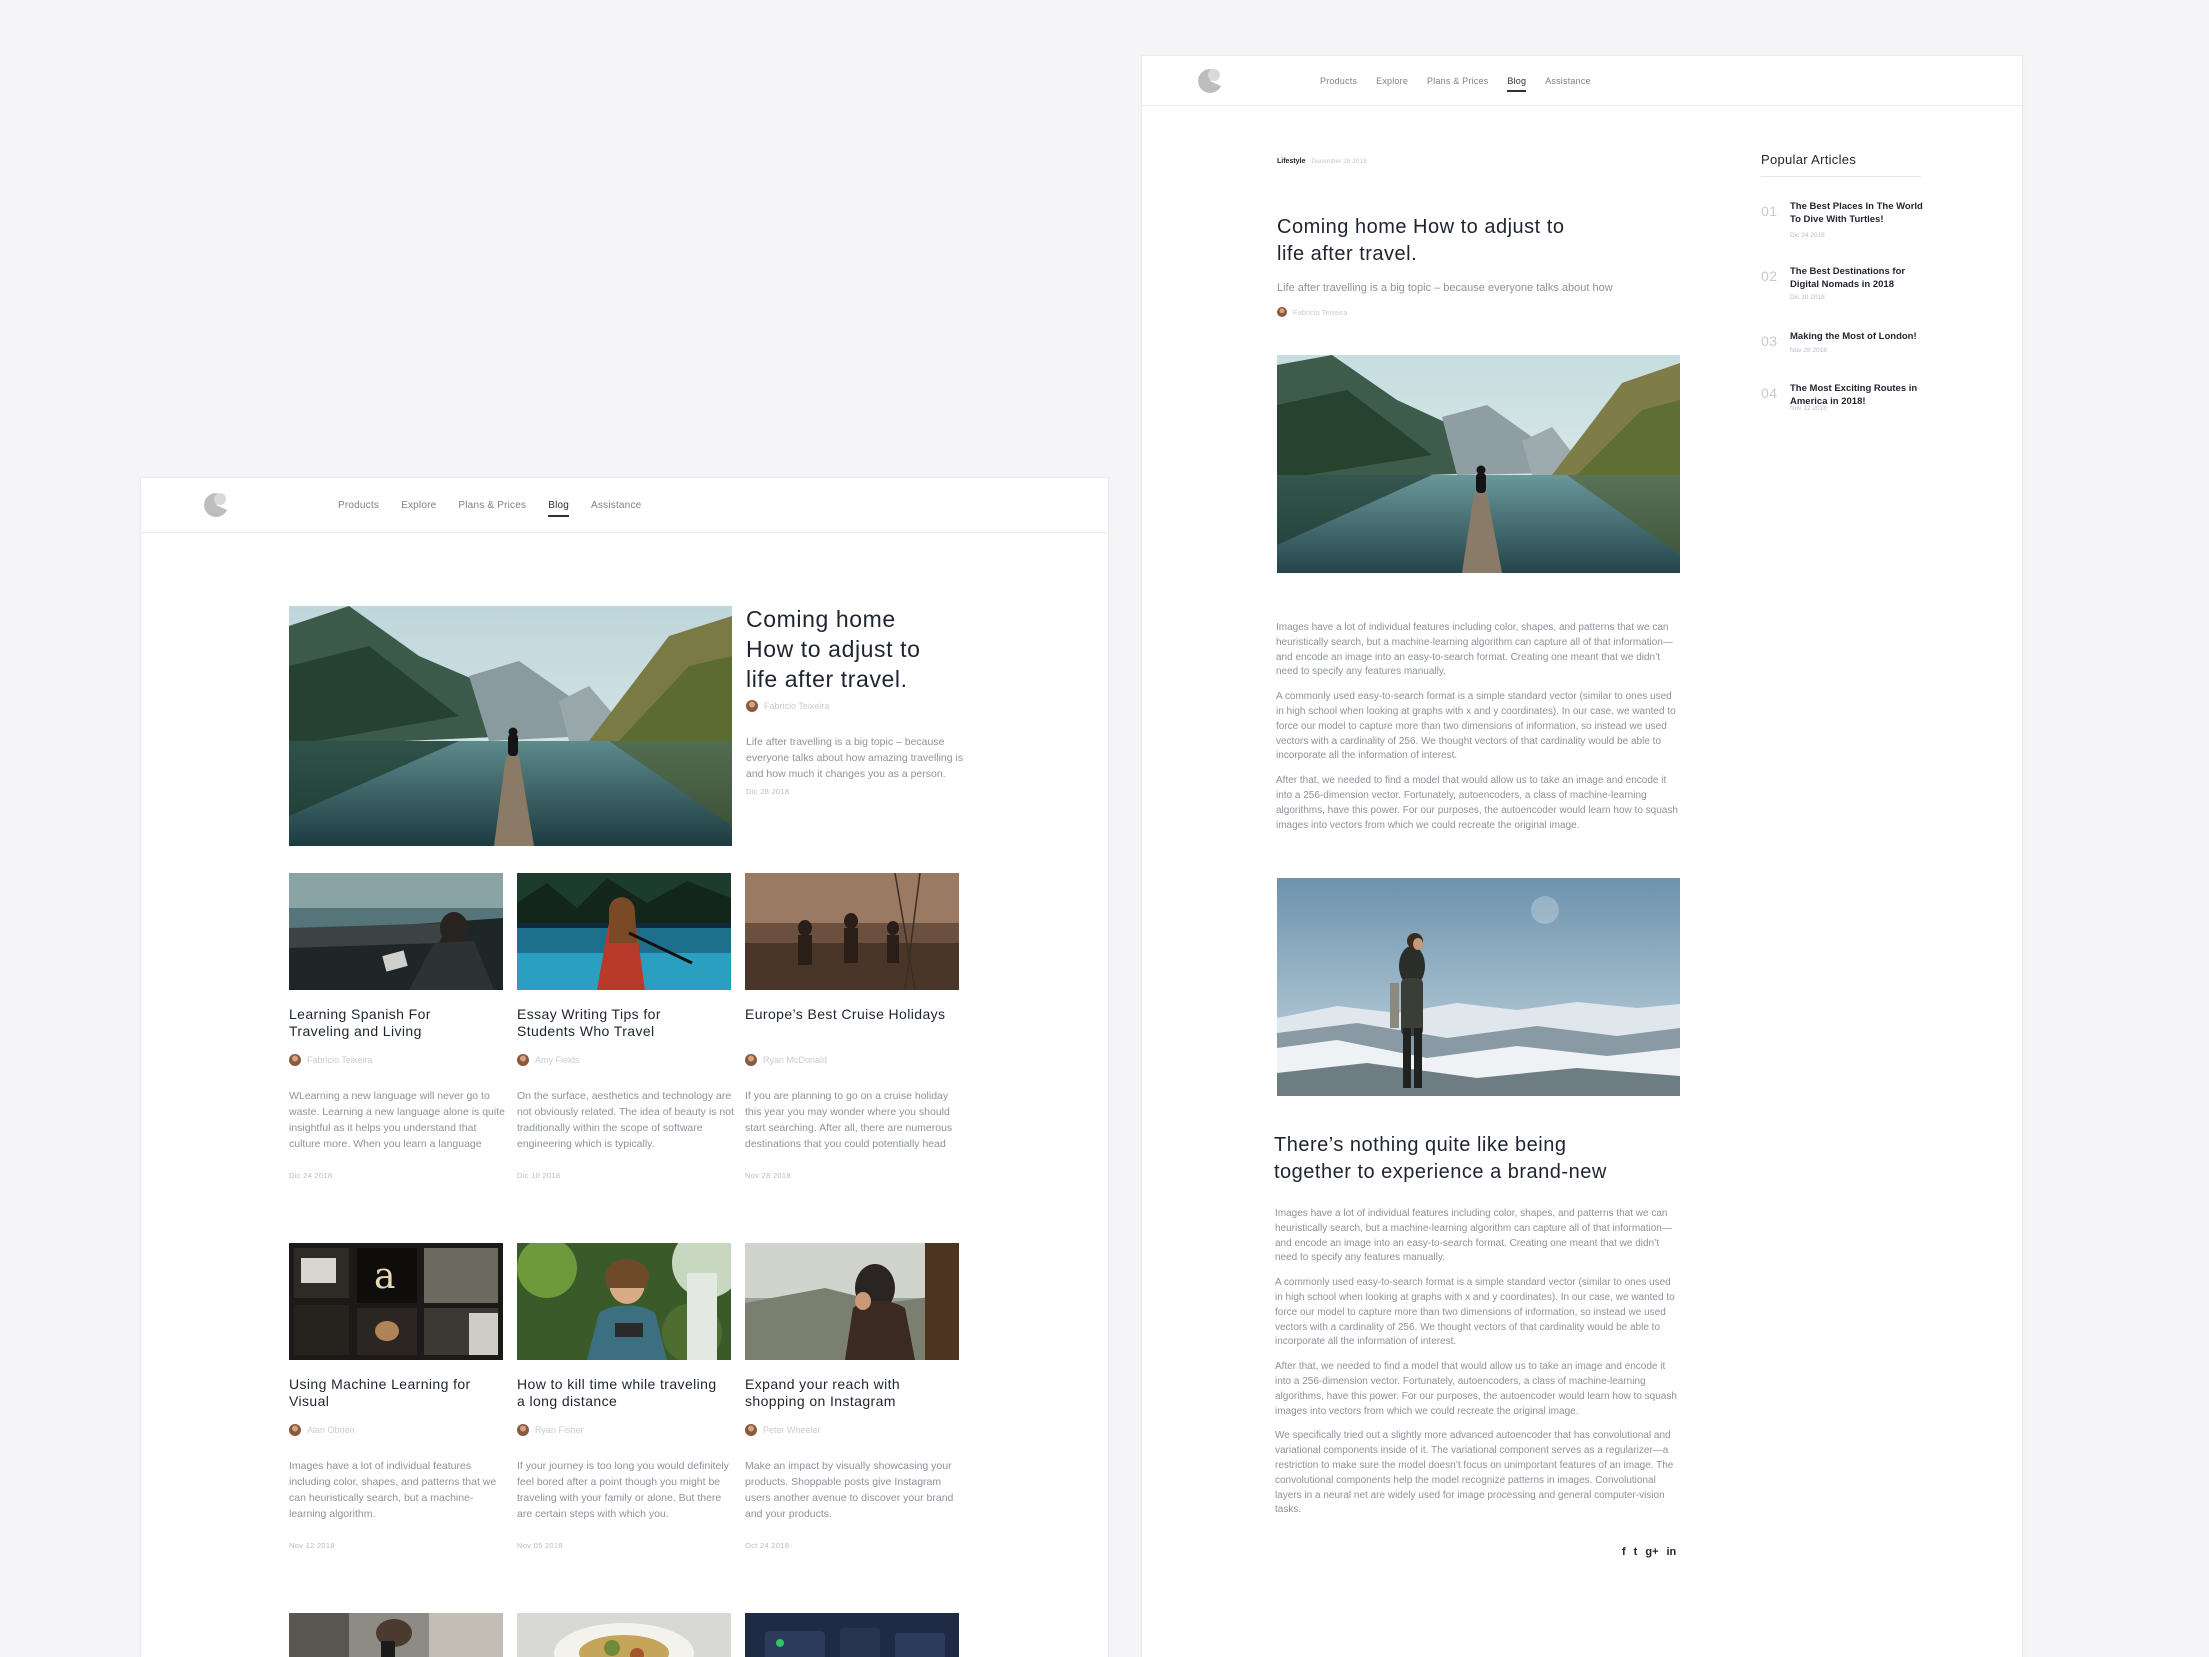 Image resolution: width=2209 pixels, height=1657 pixels. Describe the element at coordinates (1440, 1172) in the screenshot. I see `subheading-line: together to experience a brand-new` at that location.